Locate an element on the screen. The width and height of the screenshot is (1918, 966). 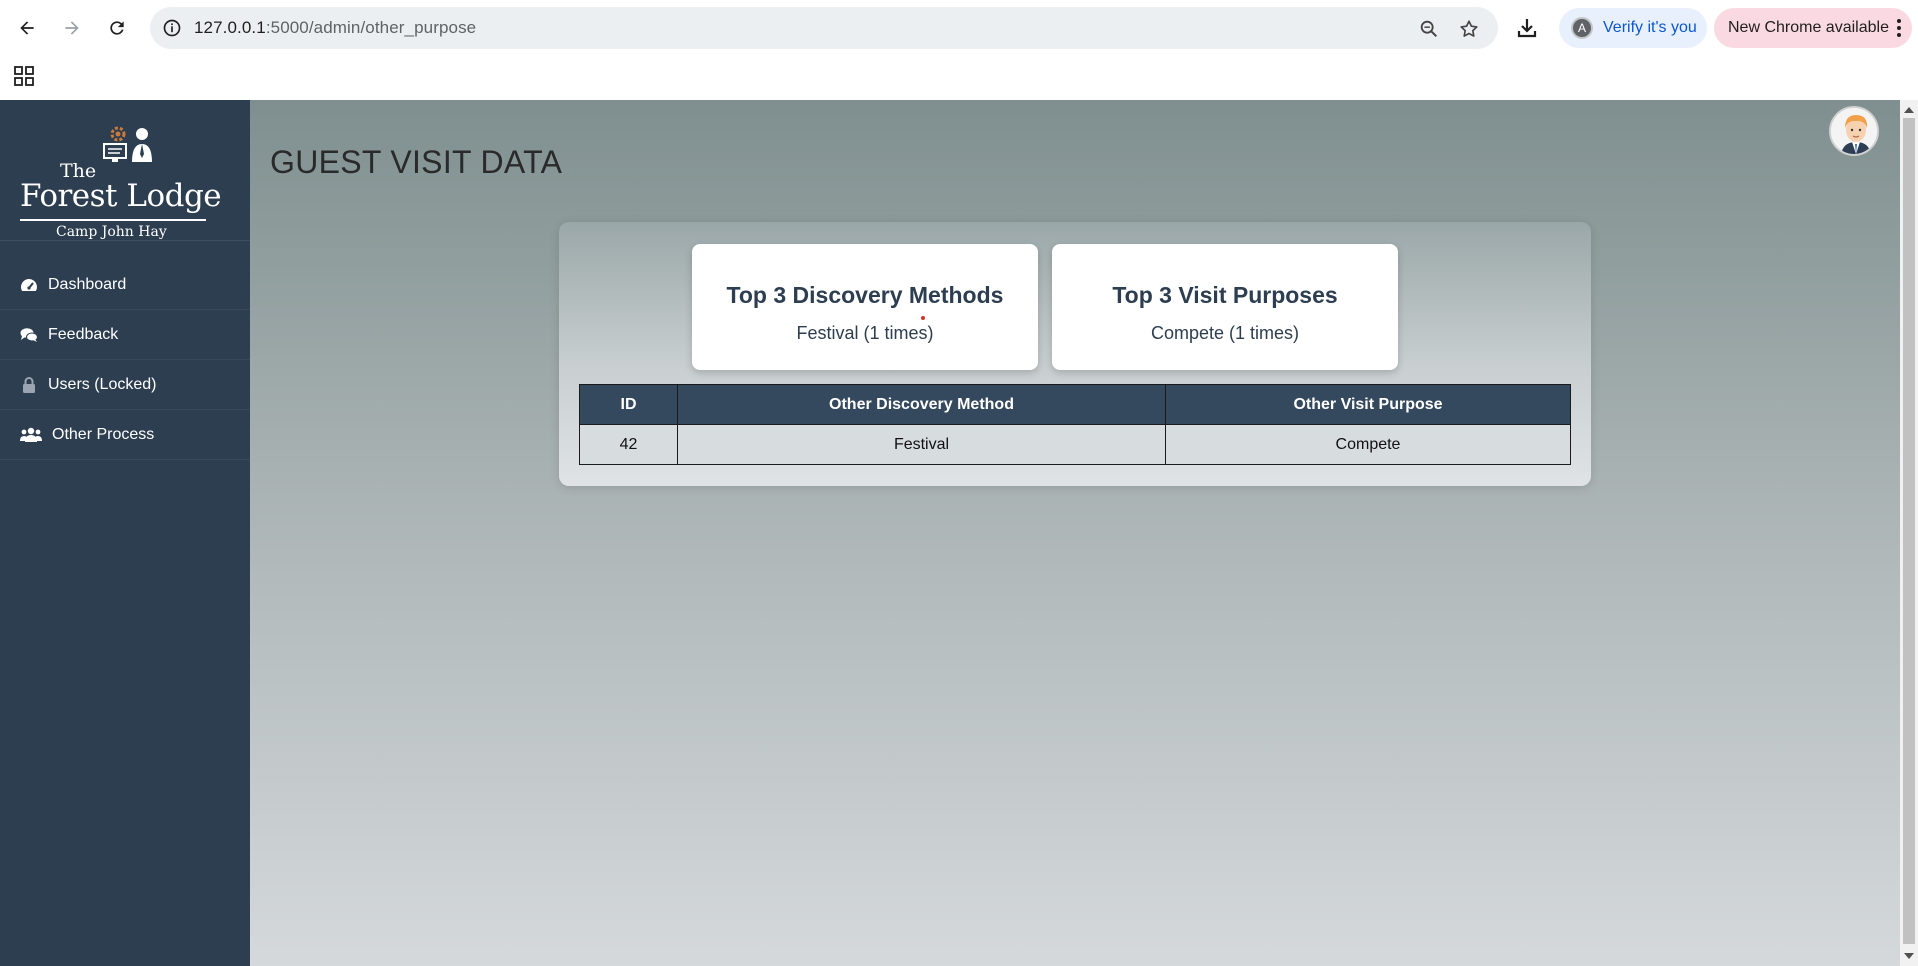
sidebar-item-feedback: Feedback is located at coordinates (125, 335).